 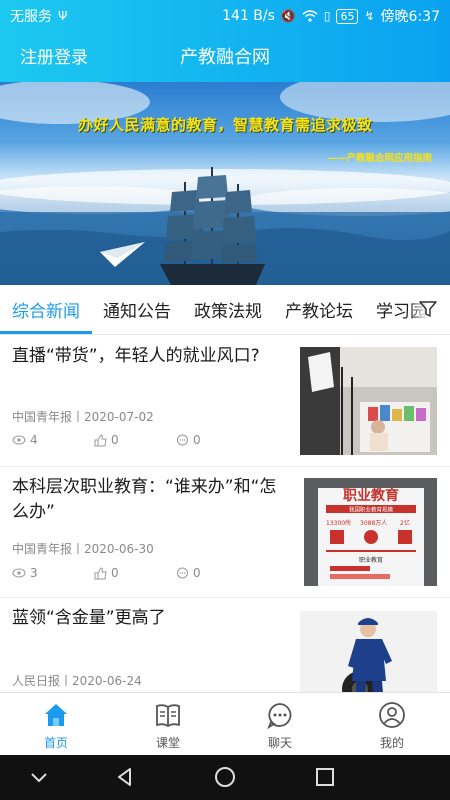 What do you see at coordinates (137, 309) in the screenshot?
I see `tab-notices: 通知公告` at bounding box center [137, 309].